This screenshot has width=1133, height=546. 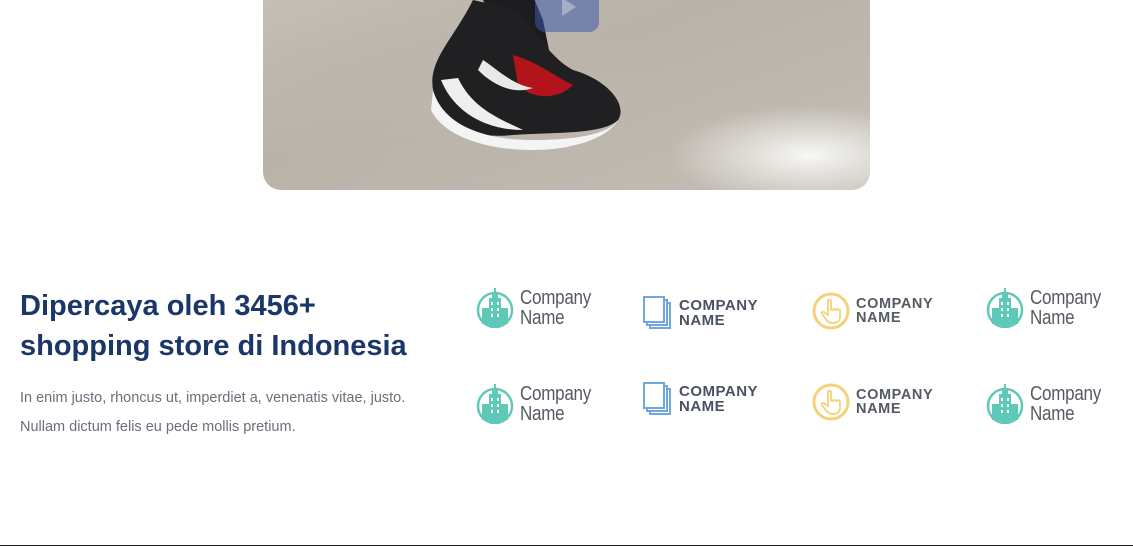 What do you see at coordinates (526, 75) in the screenshot?
I see `sneaker-image` at bounding box center [526, 75].